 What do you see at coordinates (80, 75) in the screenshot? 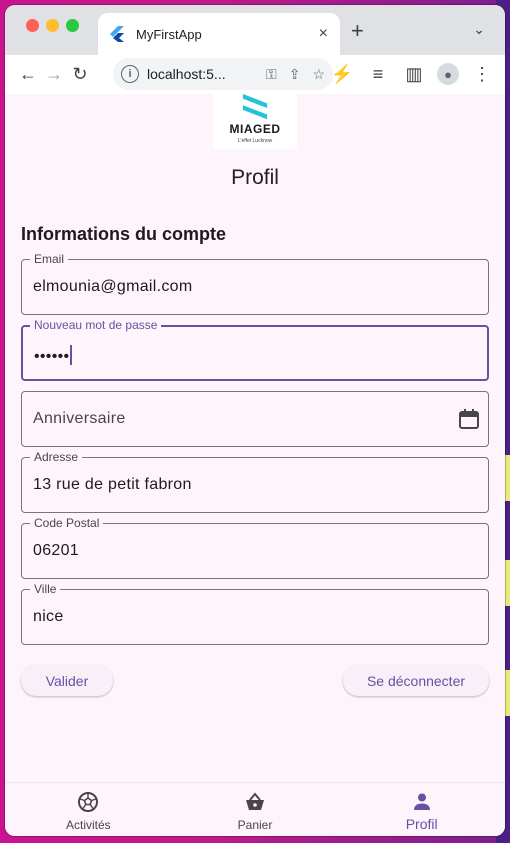
I see `reload-icon: ↻` at bounding box center [80, 75].